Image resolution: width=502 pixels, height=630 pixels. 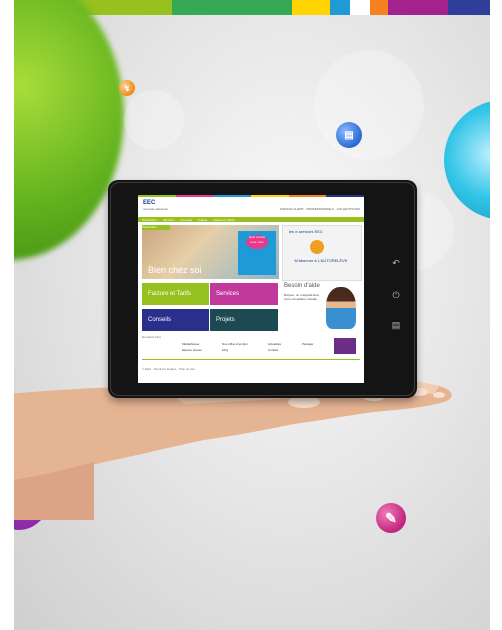 I want to click on orange-ball-icon: ↯, so click(x=127, y=88).